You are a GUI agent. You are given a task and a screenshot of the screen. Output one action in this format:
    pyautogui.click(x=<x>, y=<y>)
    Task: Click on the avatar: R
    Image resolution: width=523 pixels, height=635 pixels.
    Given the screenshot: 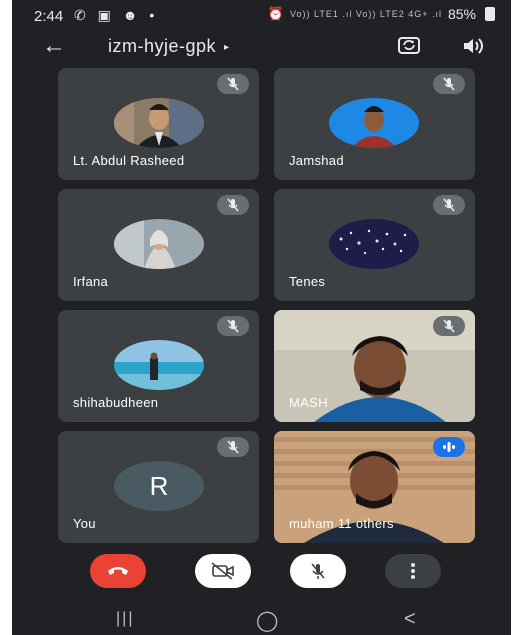 What is the action you would take?
    pyautogui.click(x=159, y=486)
    